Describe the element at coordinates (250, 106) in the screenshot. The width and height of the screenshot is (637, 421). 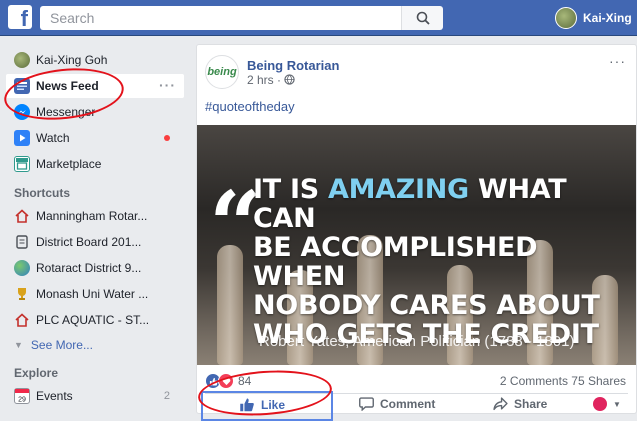
I see `hashtag-link: #quoteoftheday` at that location.